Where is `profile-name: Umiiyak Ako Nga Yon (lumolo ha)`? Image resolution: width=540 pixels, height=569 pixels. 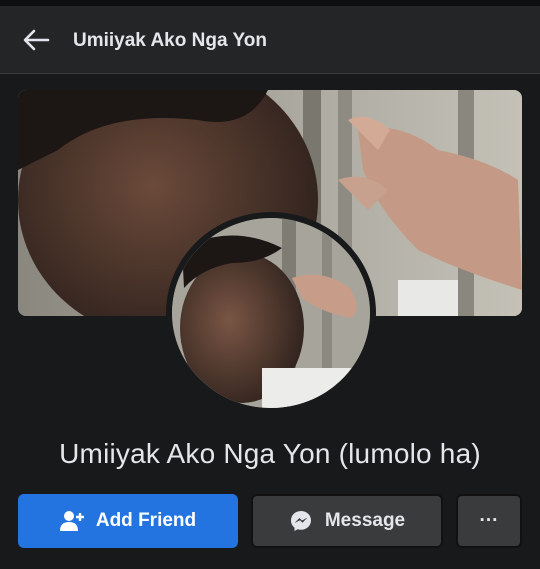 profile-name: Umiiyak Ako Nga Yon (lumolo ha) is located at coordinates (270, 453).